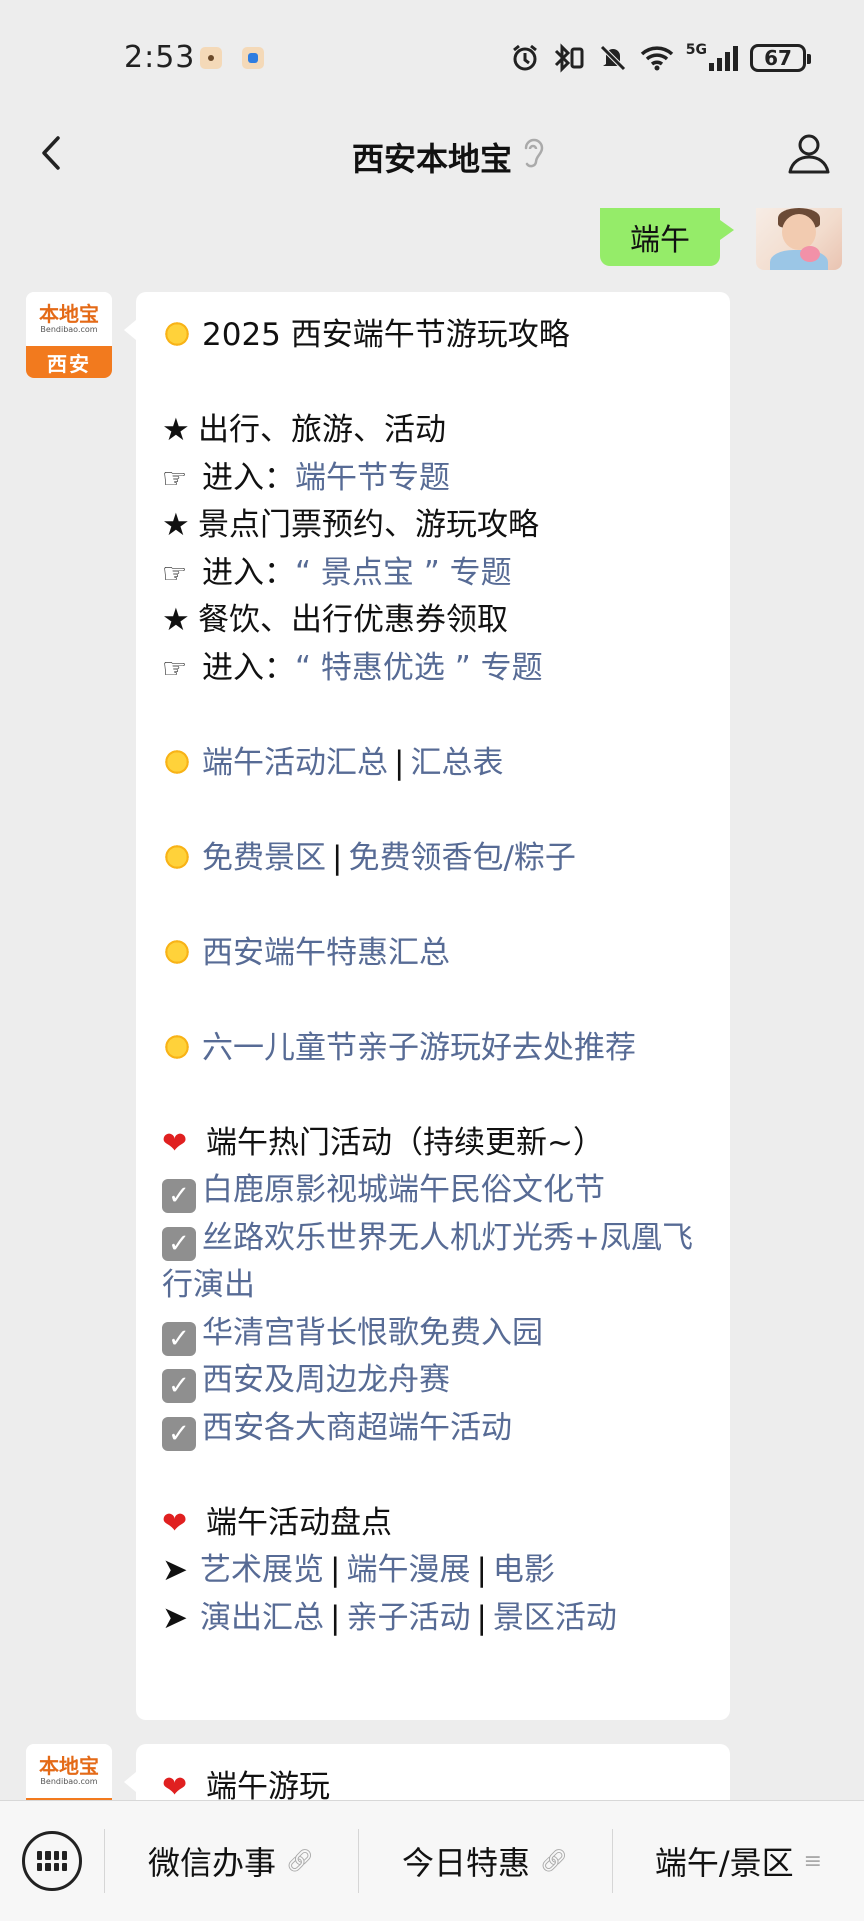 The height and width of the screenshot is (1921, 864). What do you see at coordinates (403, 573) in the screenshot?
I see `link-scenic-topic: “ 景点宝 ” 专题` at bounding box center [403, 573].